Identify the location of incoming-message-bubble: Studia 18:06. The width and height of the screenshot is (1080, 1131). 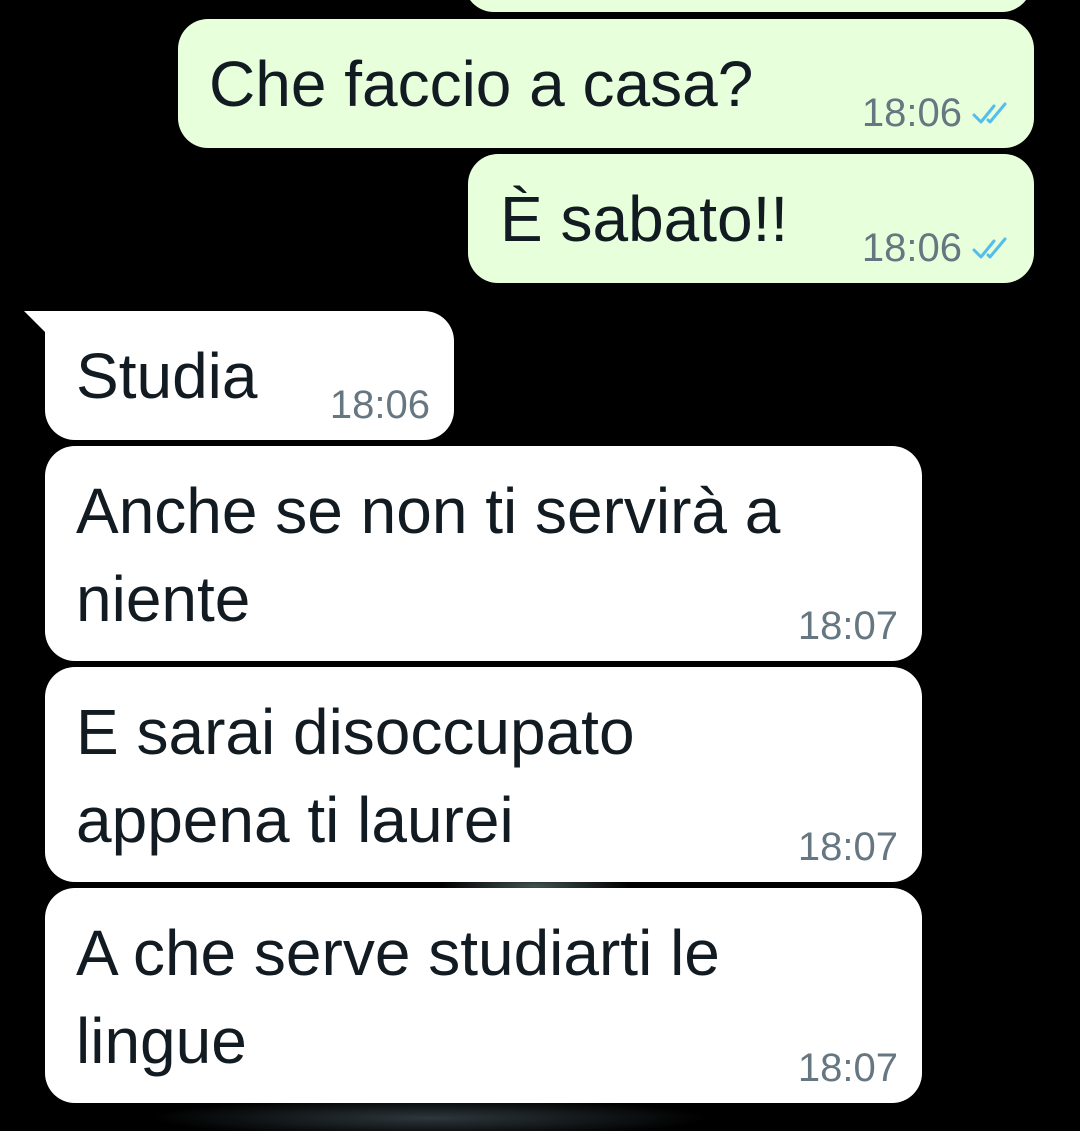
(249, 375).